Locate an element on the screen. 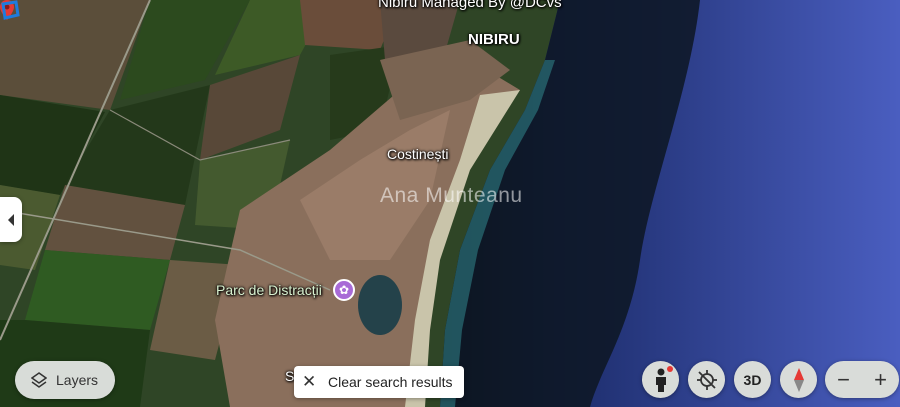  chevron-left-icon is located at coordinates (11, 219).